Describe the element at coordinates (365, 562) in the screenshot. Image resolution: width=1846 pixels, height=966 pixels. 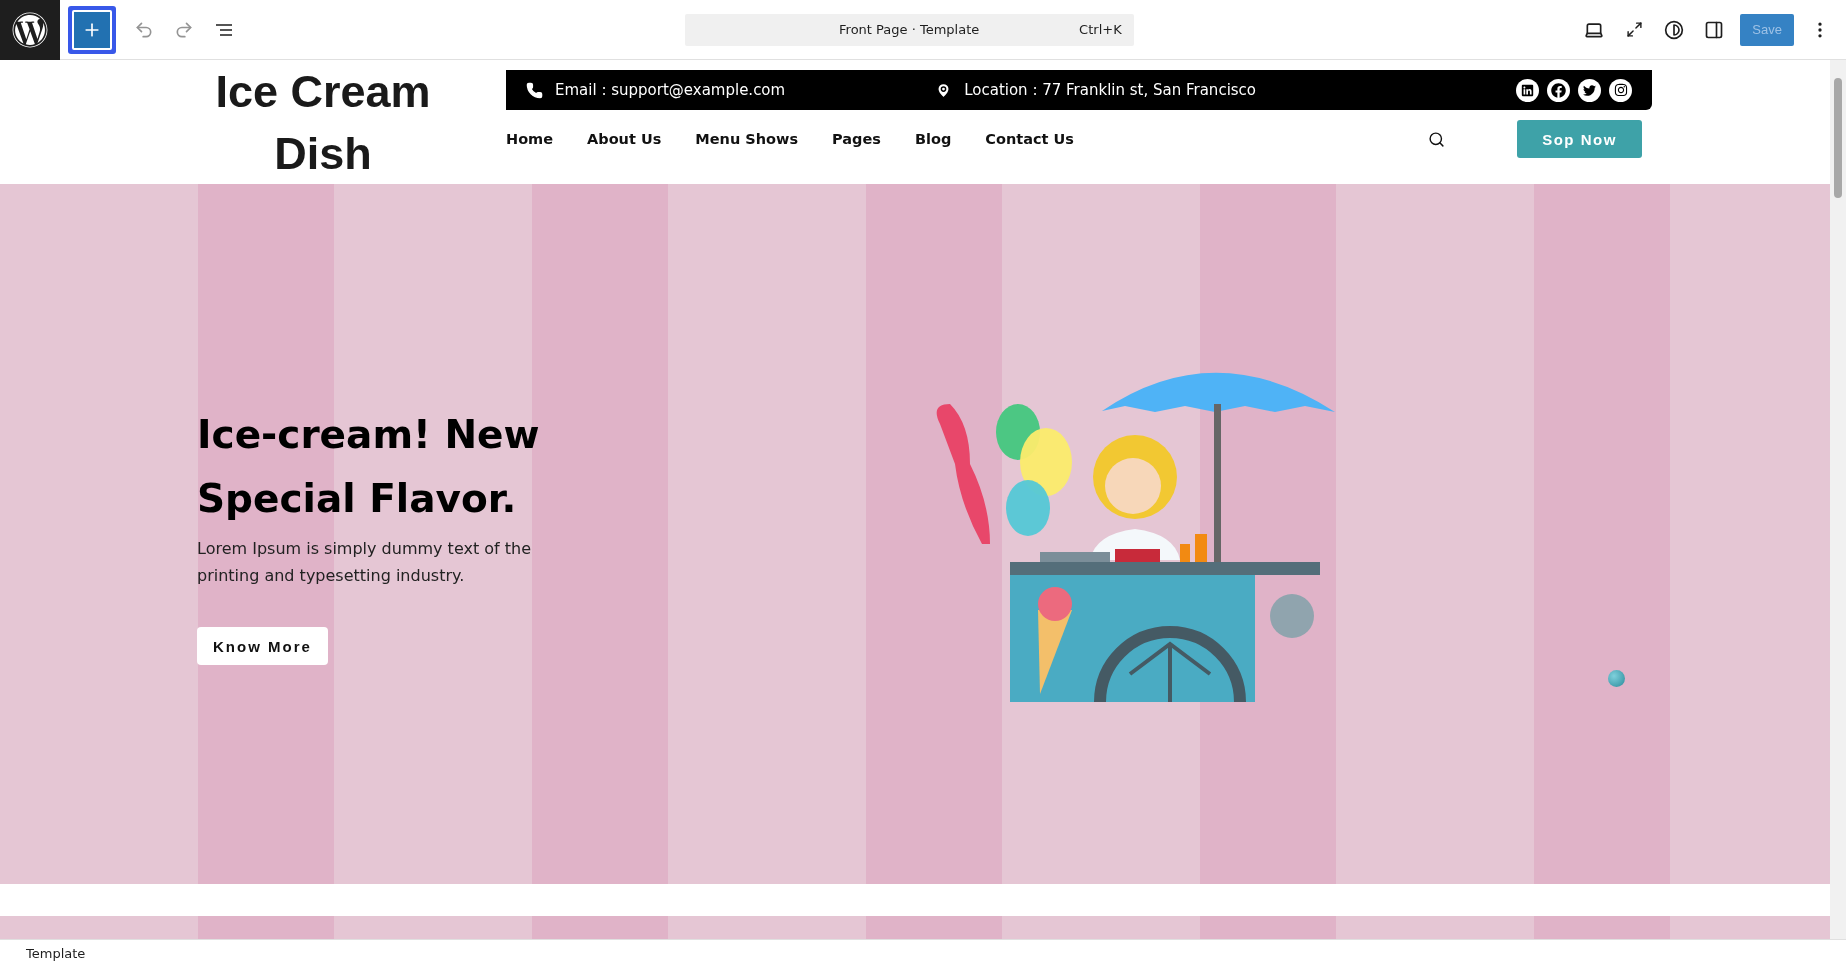
I see `hero-text: Lorem Ipsum is simply dummy text of the printing and typesetting industry.` at that location.